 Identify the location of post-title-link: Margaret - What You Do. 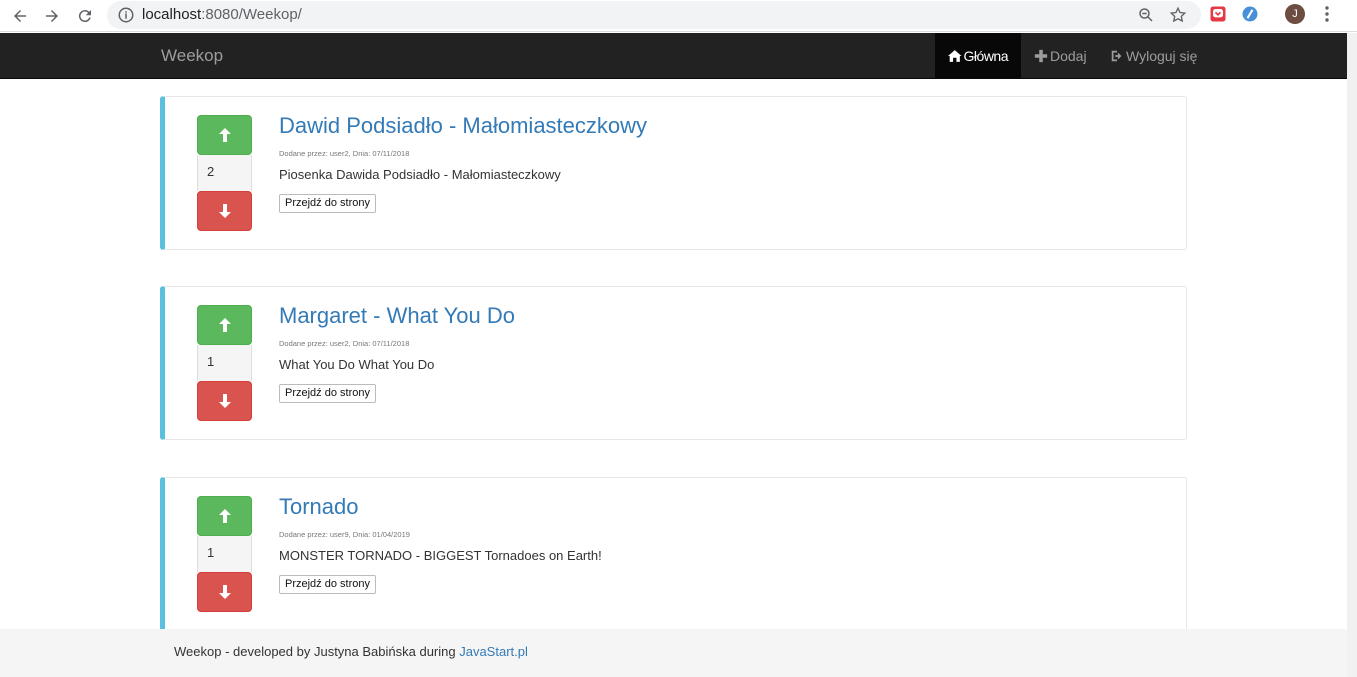
(397, 316).